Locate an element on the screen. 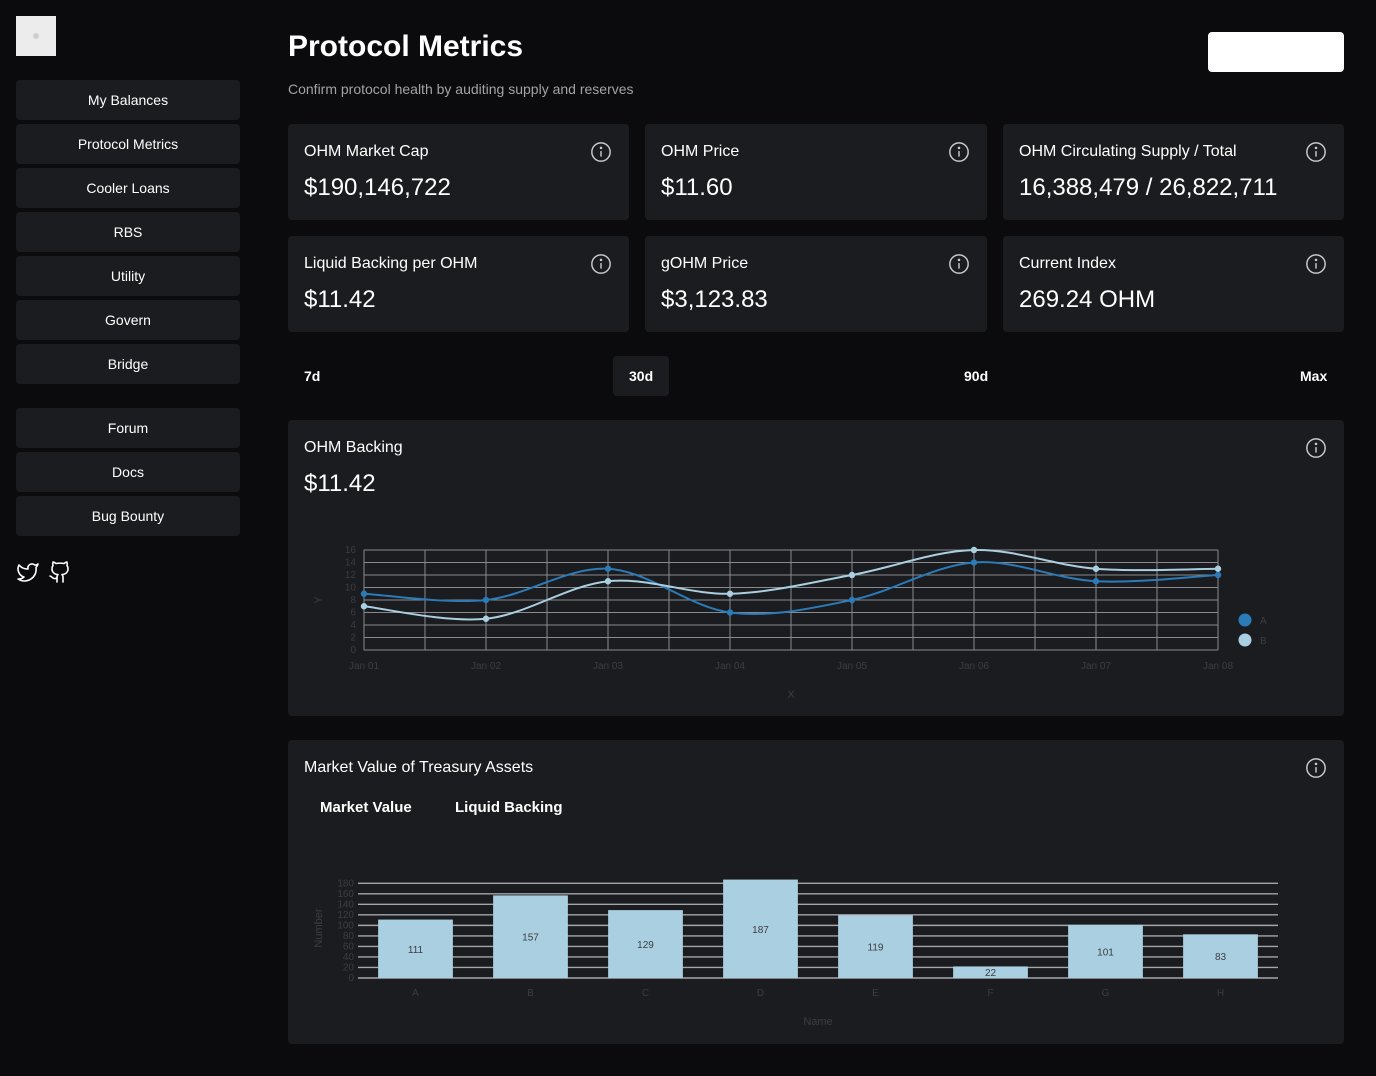 The height and width of the screenshot is (1076, 1376). metric-value: 16,388,479 / 26,822,711 is located at coordinates (1148, 187).